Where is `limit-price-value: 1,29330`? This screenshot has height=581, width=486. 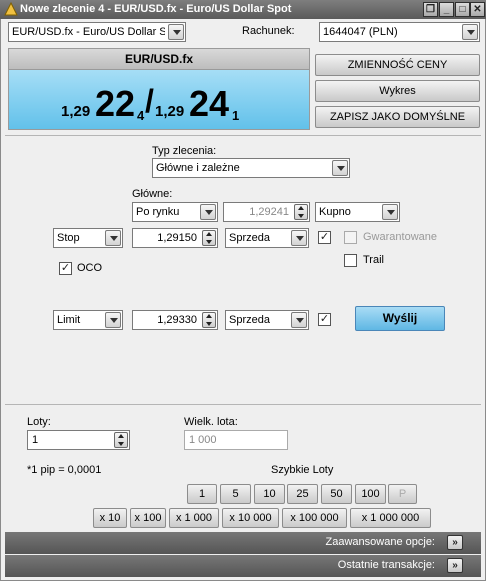 limit-price-value: 1,29330 is located at coordinates (177, 320).